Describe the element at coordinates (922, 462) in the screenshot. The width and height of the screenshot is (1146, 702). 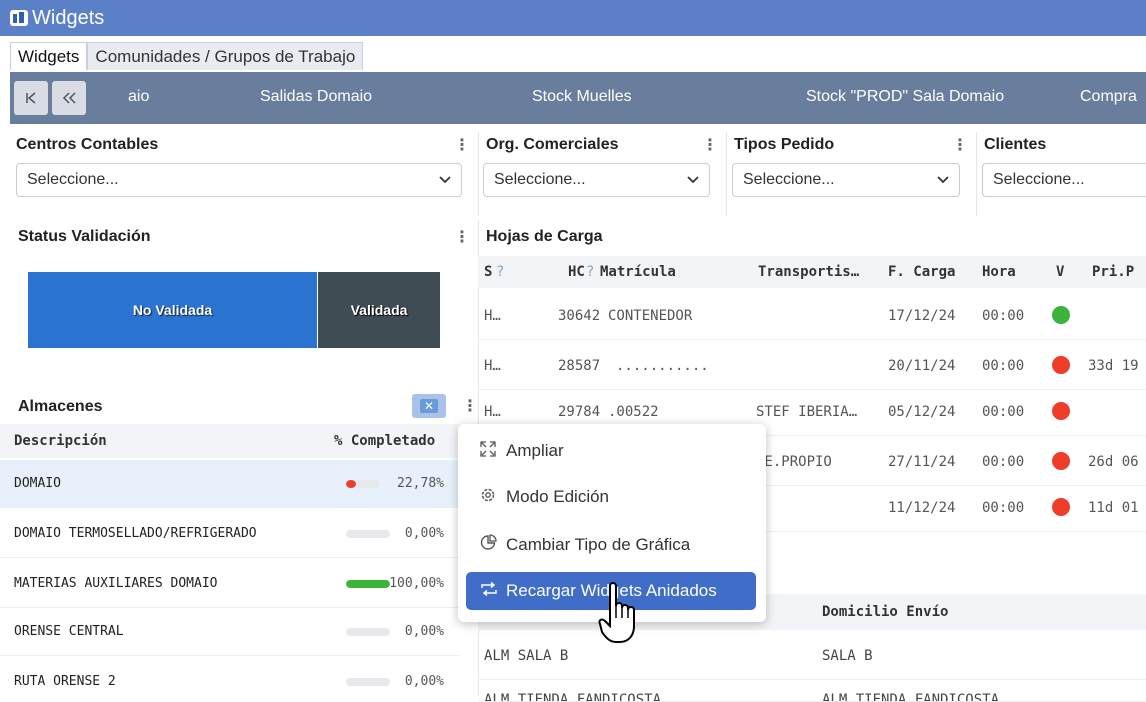
I see `cell-fecha: 27/11/24` at that location.